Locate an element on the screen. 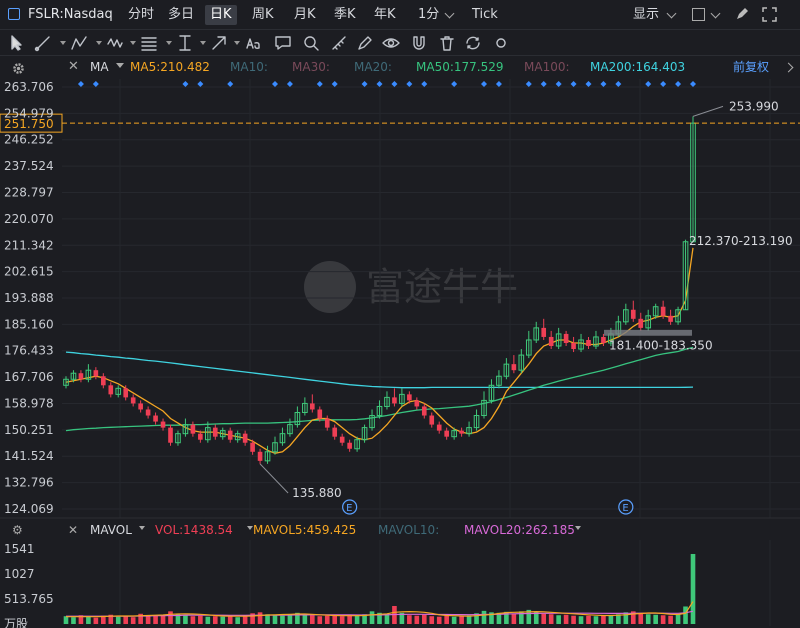  square-toggle-icon is located at coordinates (698, 14).